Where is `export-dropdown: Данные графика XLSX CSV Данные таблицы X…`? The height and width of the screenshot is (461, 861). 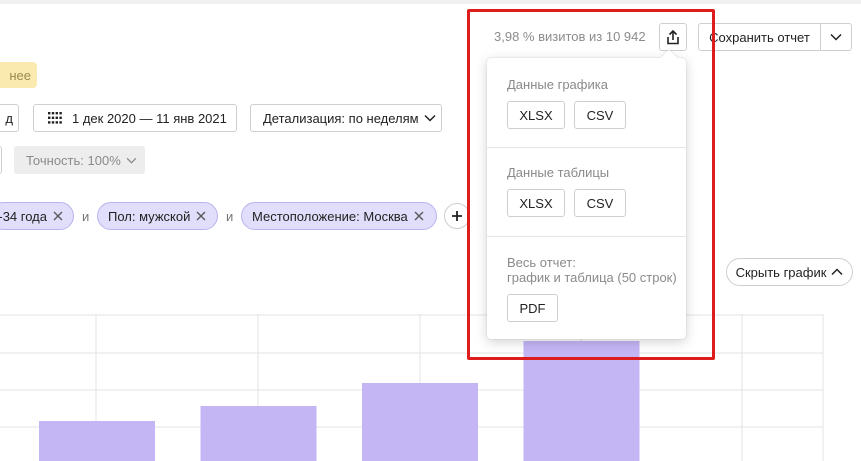 export-dropdown: Данные графика XLSX CSV Данные таблицы X… is located at coordinates (586, 194).